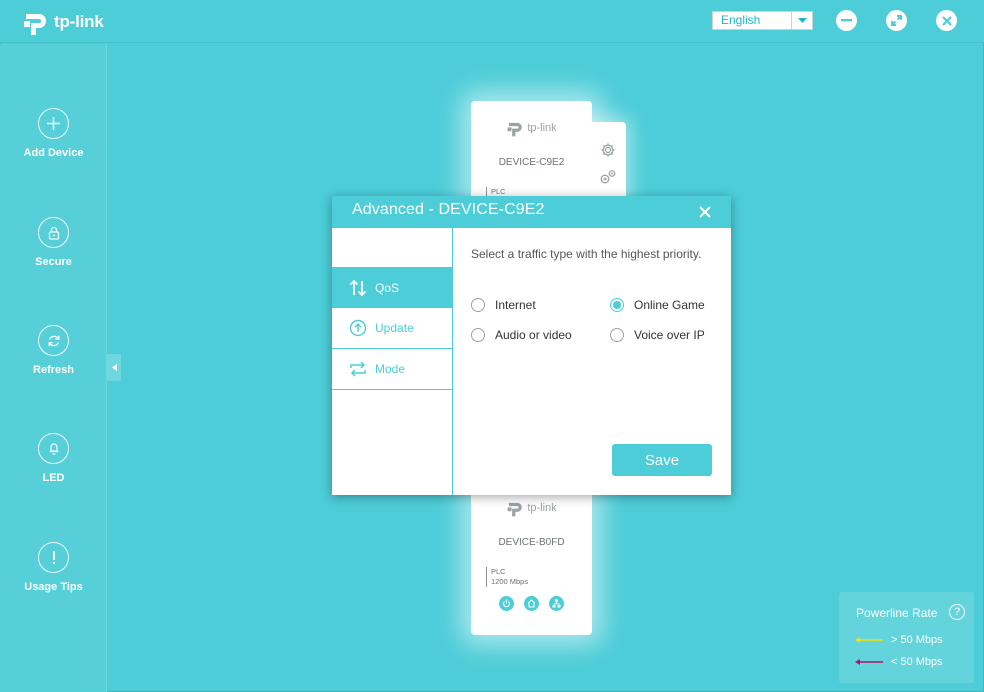 The width and height of the screenshot is (984, 692). What do you see at coordinates (510, 581) in the screenshot?
I see `plc-rate: 1200 Mbps` at bounding box center [510, 581].